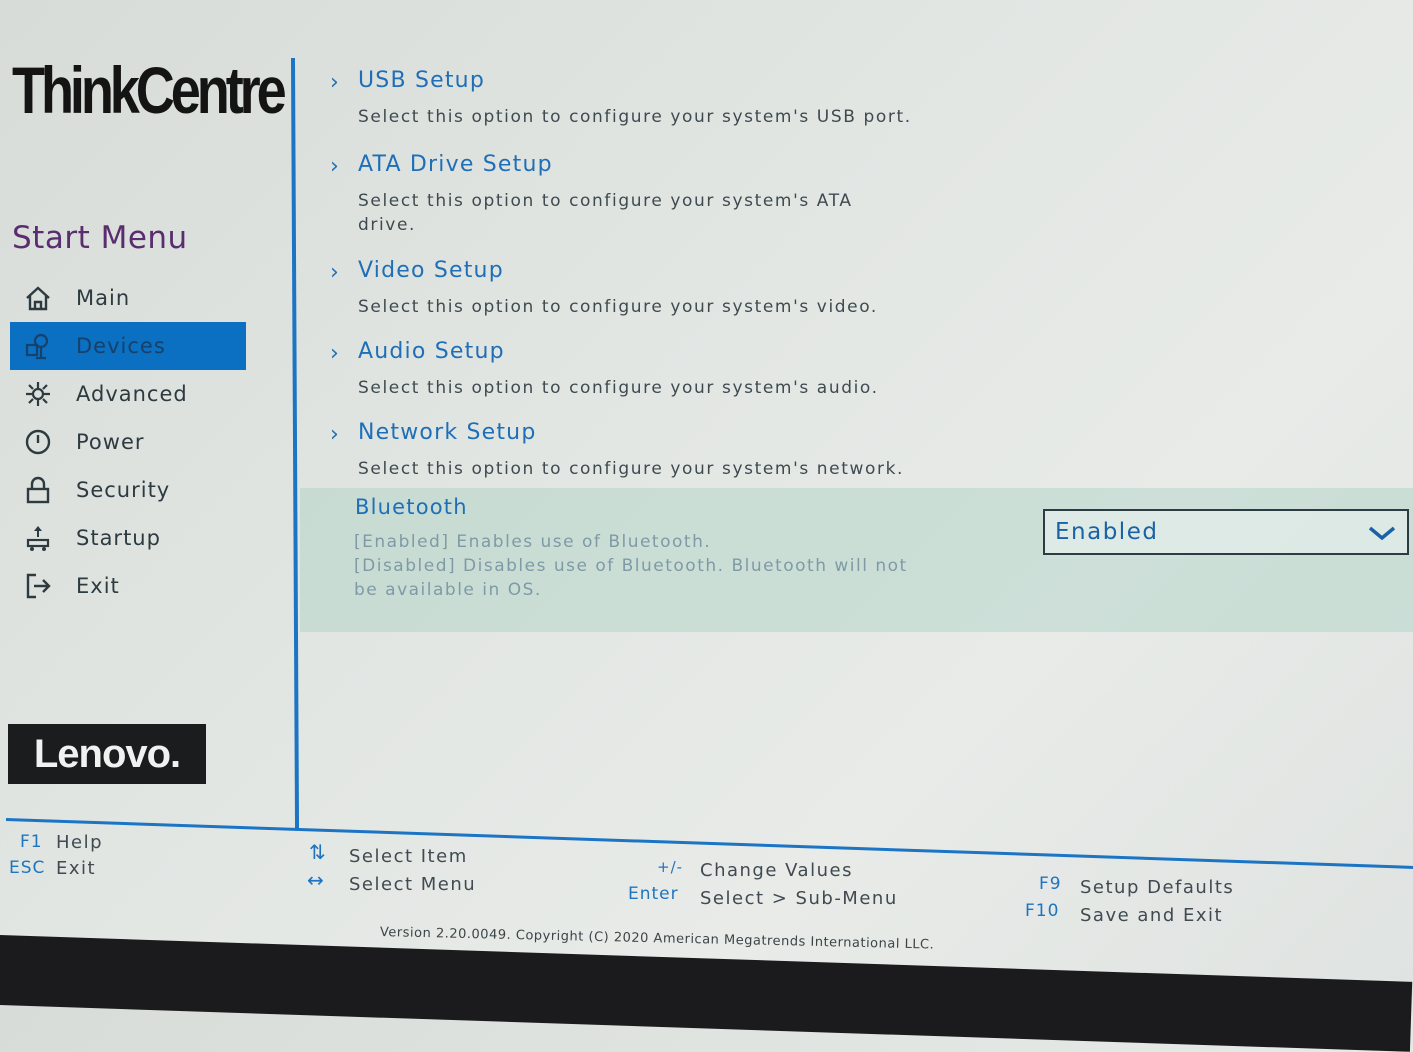 This screenshot has width=1413, height=1052. I want to click on sidebar-item-advanced: Advanced, so click(128, 394).